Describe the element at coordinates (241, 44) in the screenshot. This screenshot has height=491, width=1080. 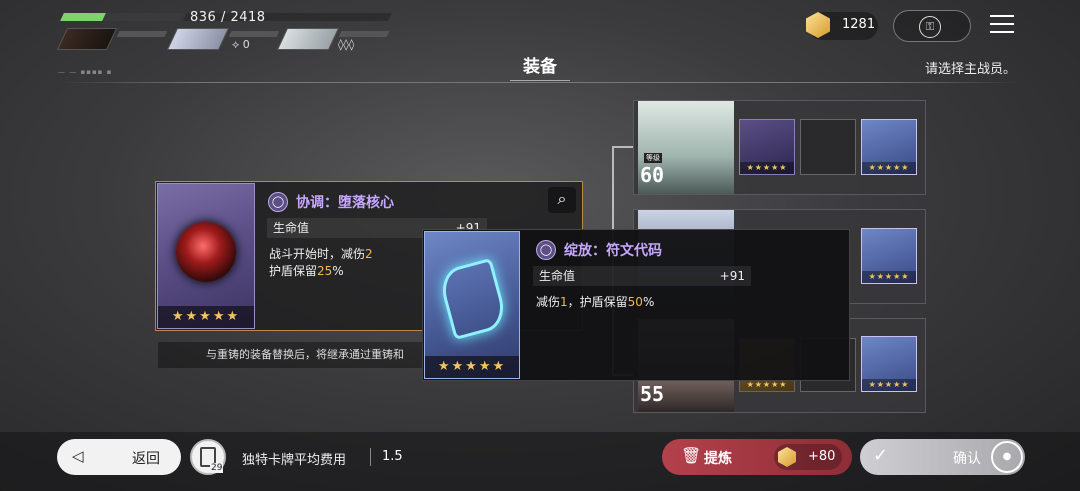
I see `party-member-2-value: ⟡ 0` at that location.